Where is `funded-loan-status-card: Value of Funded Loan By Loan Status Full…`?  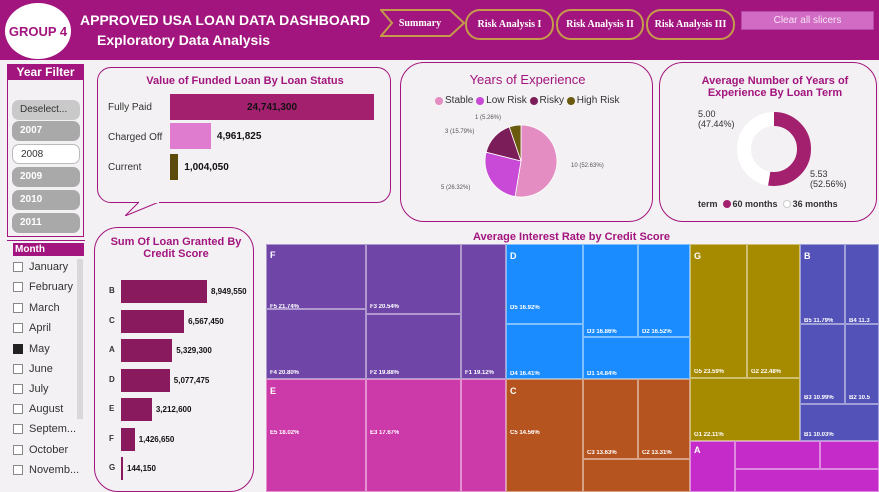 funded-loan-status-card: Value of Funded Loan By Loan Status Full… is located at coordinates (244, 135).